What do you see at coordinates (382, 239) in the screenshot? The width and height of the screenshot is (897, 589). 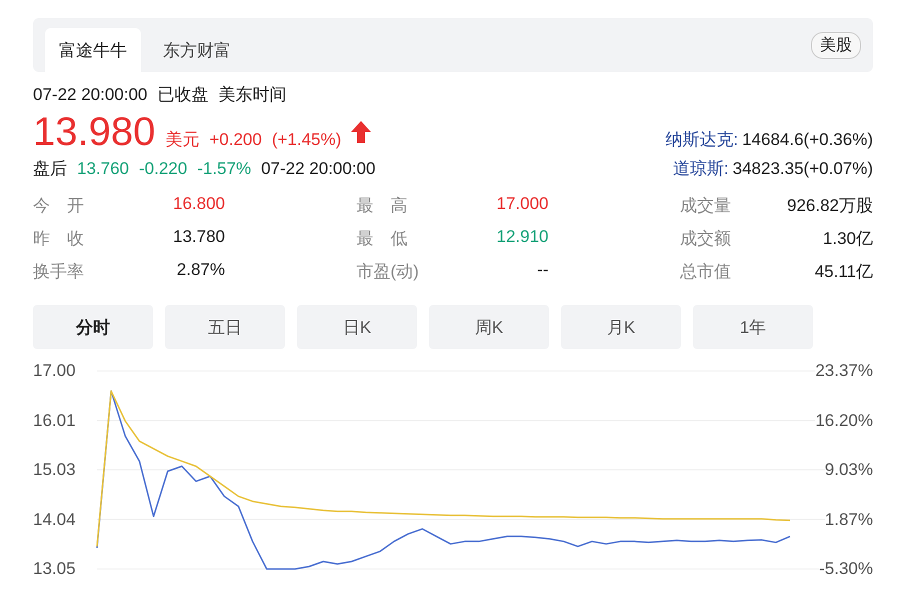 I see `stat-label: 最 低` at bounding box center [382, 239].